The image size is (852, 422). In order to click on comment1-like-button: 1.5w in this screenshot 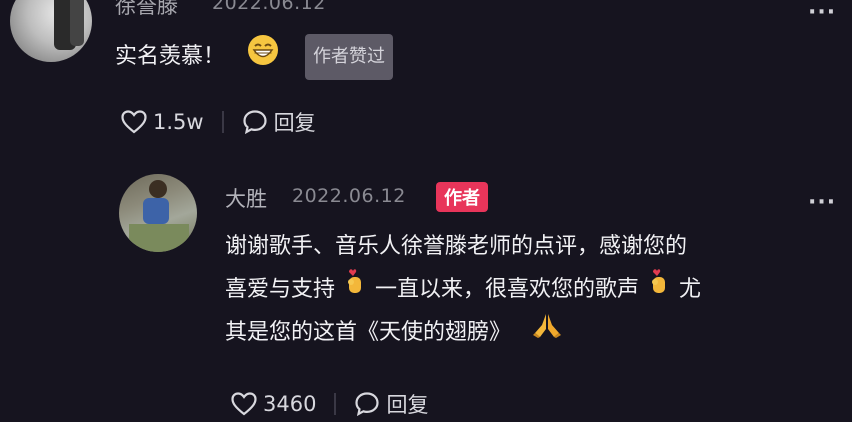, I will do `click(162, 122)`.